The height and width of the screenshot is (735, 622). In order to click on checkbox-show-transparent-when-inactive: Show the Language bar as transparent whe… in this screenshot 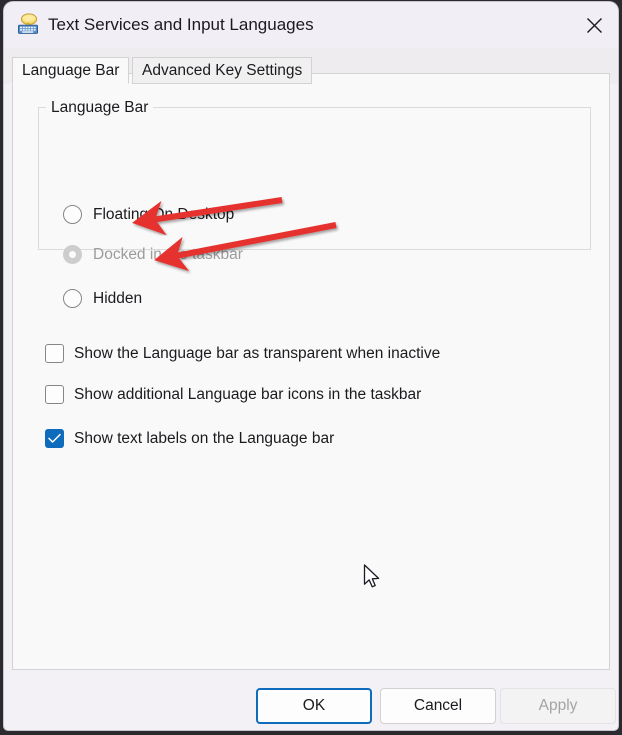, I will do `click(242, 353)`.